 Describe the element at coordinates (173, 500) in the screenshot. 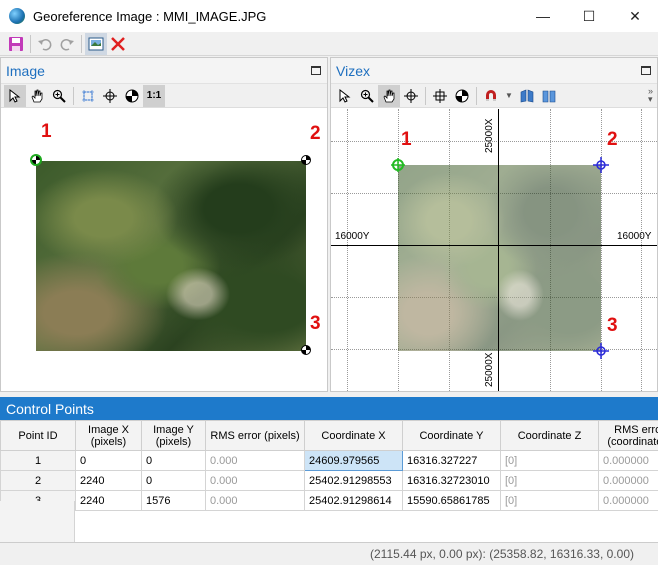

I see `image-y-cell: 1576` at that location.